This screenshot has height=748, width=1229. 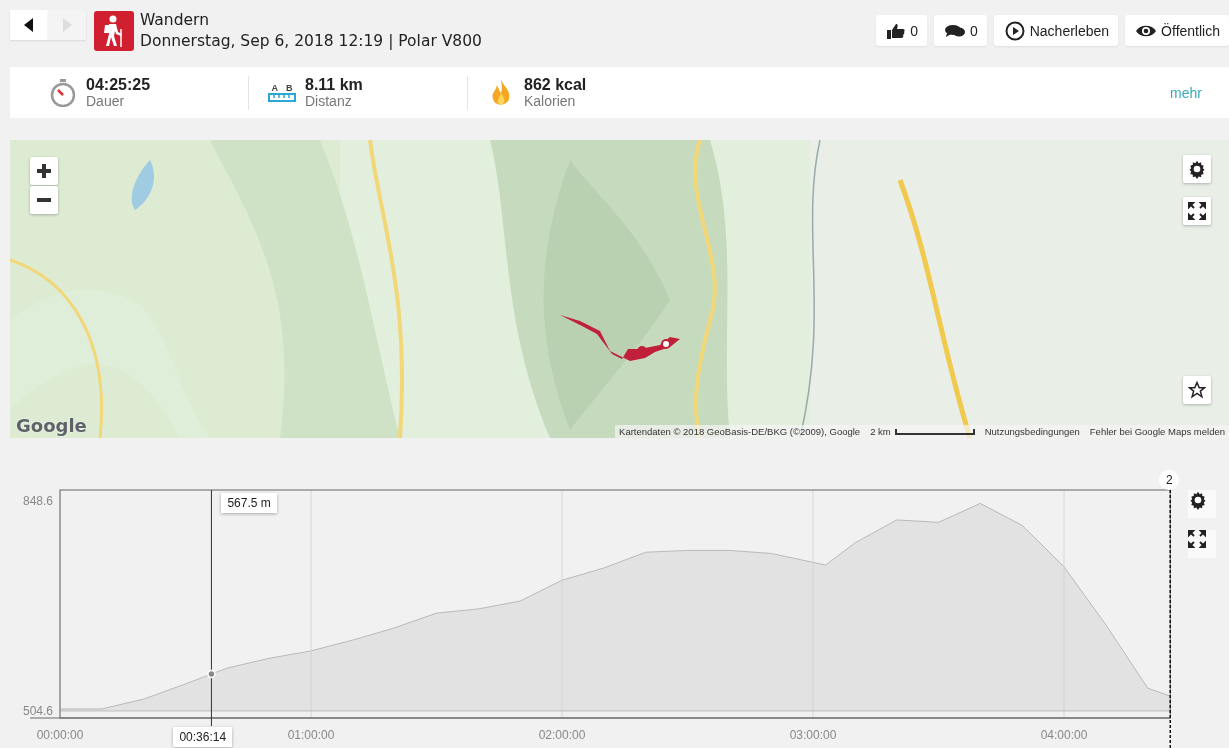 I want to click on zoom-out-button, so click(x=44, y=200).